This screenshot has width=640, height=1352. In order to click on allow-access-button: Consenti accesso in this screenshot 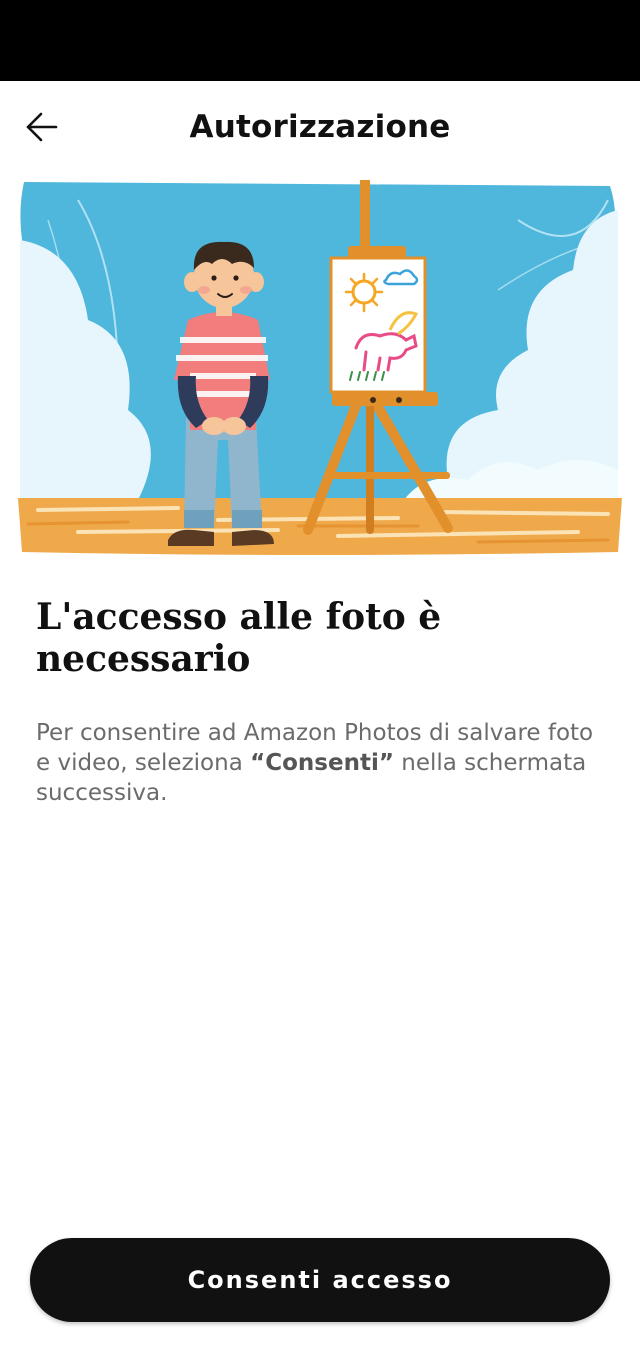, I will do `click(320, 1280)`.